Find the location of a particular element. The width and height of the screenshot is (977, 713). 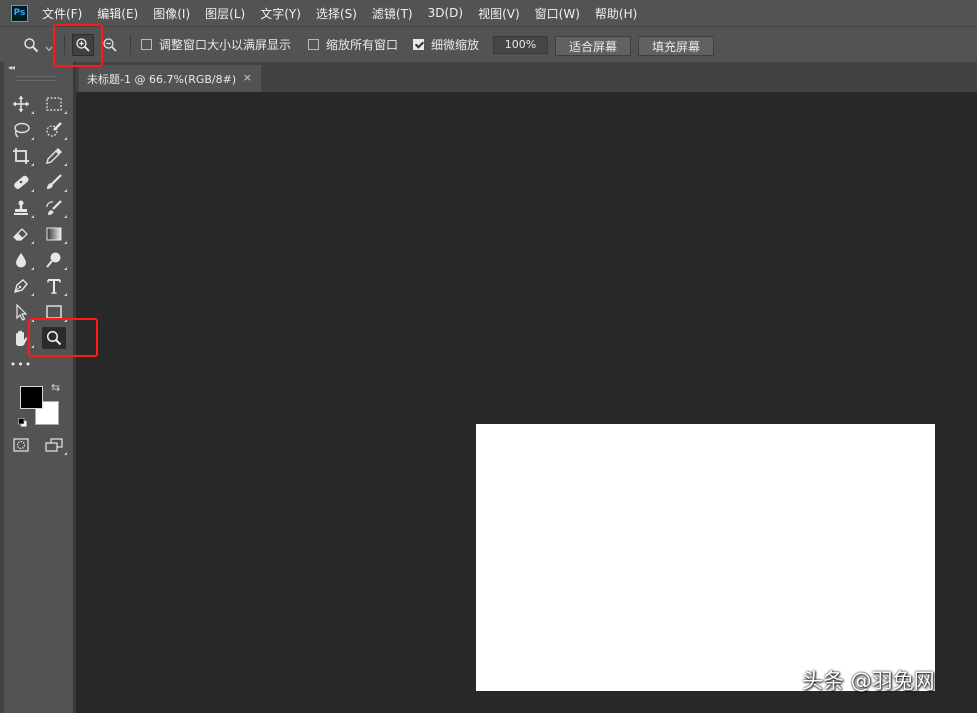

stamp-icon is located at coordinates (21, 207).